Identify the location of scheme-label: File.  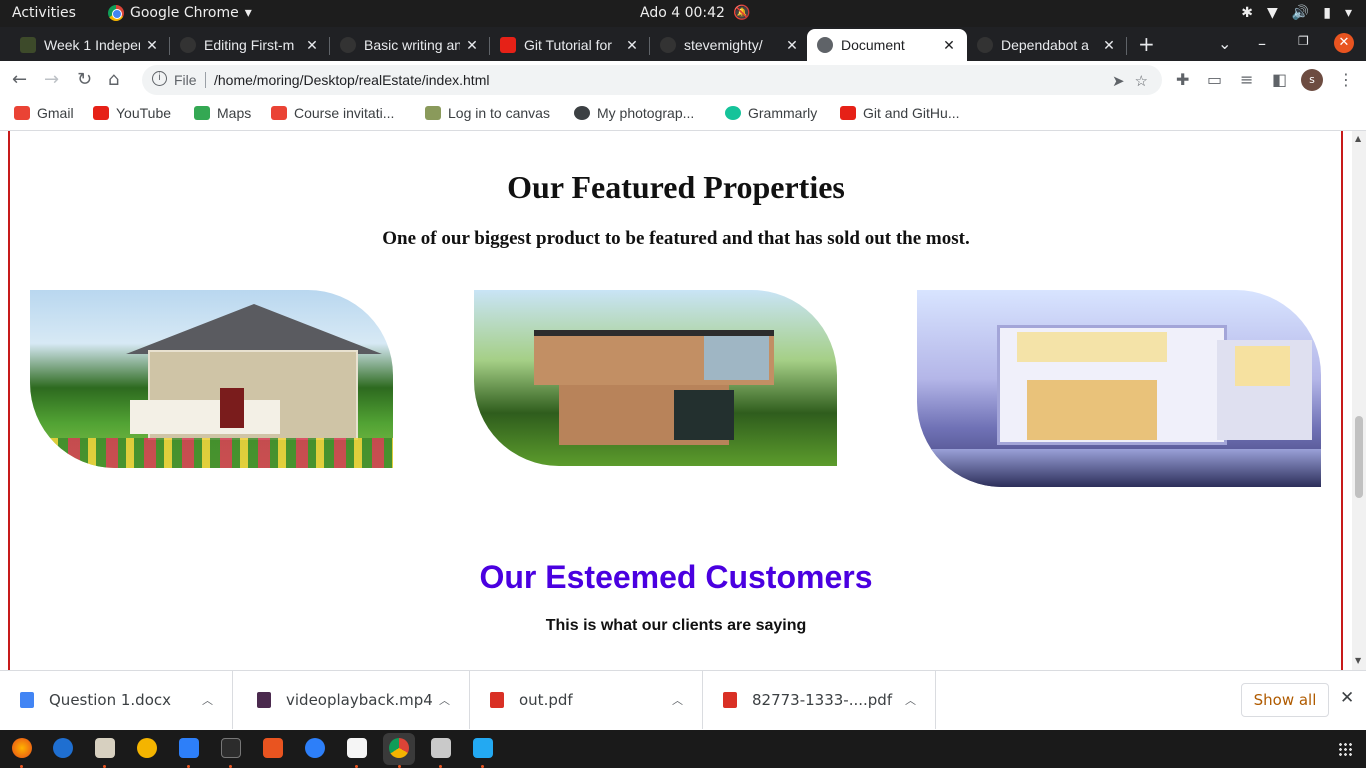
(185, 80).